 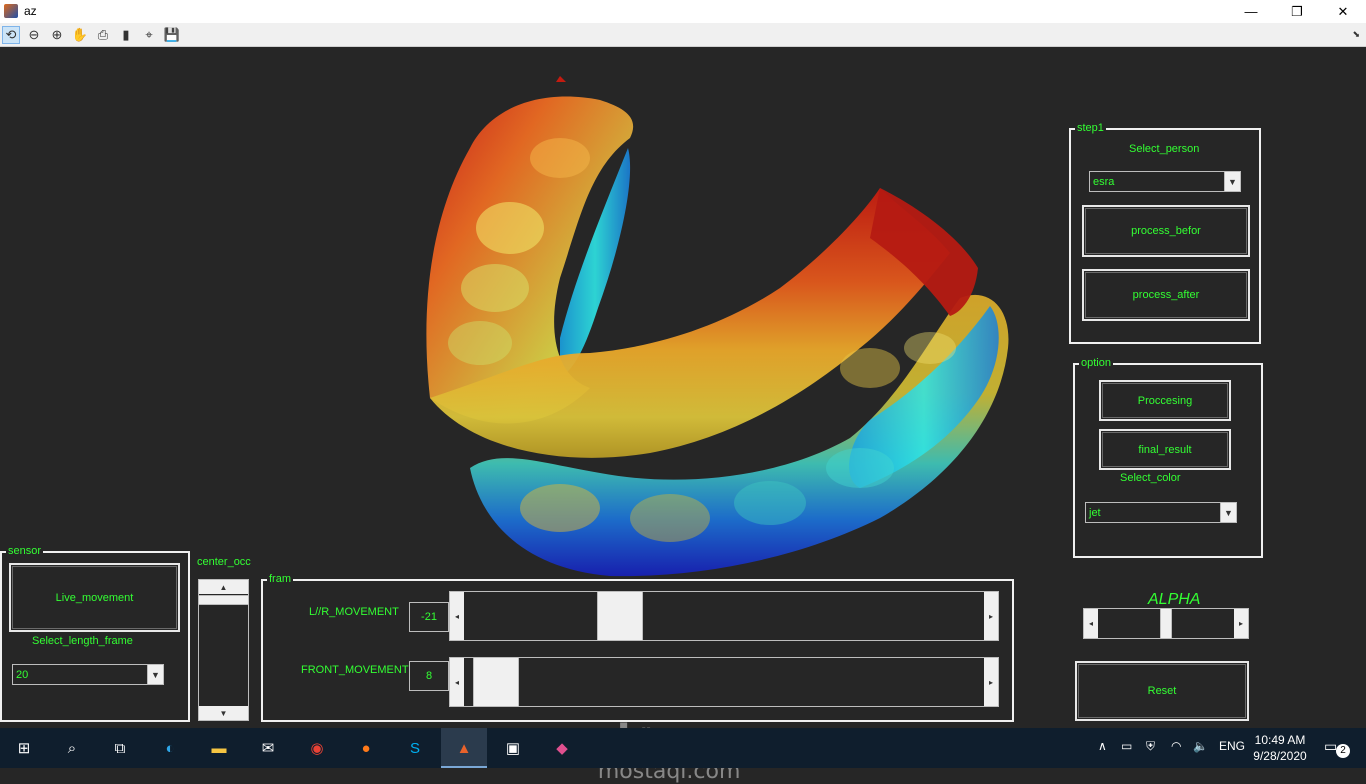 I want to click on colormap-select: jet ▼, so click(x=1161, y=512).